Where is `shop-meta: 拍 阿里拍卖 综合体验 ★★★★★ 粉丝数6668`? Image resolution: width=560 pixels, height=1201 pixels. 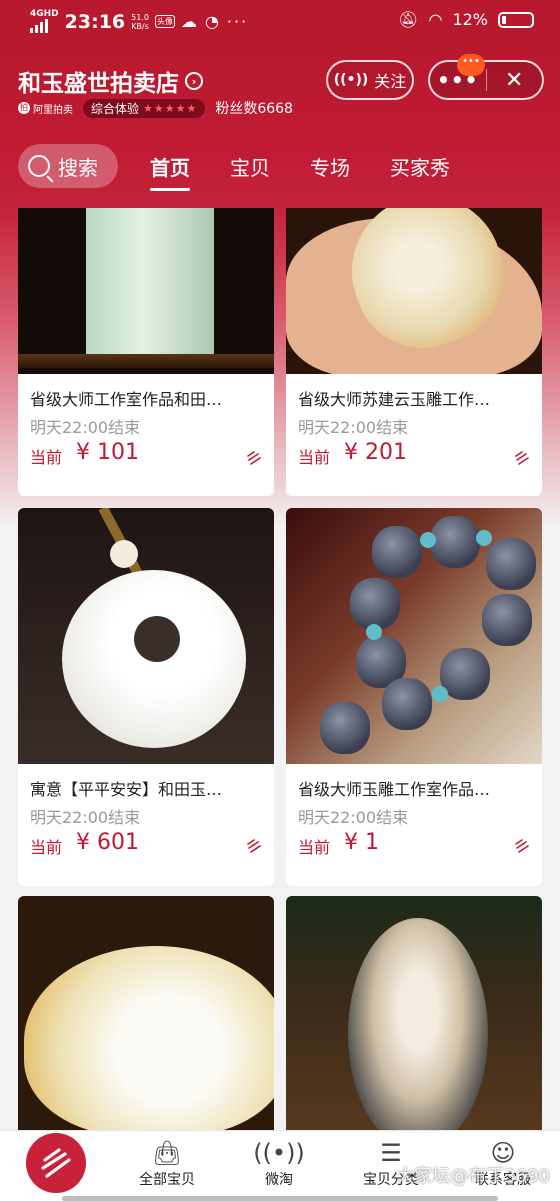 shop-meta: 拍 阿里拍卖 综合体验 ★★★★★ 粉丝数6668 is located at coordinates (155, 108).